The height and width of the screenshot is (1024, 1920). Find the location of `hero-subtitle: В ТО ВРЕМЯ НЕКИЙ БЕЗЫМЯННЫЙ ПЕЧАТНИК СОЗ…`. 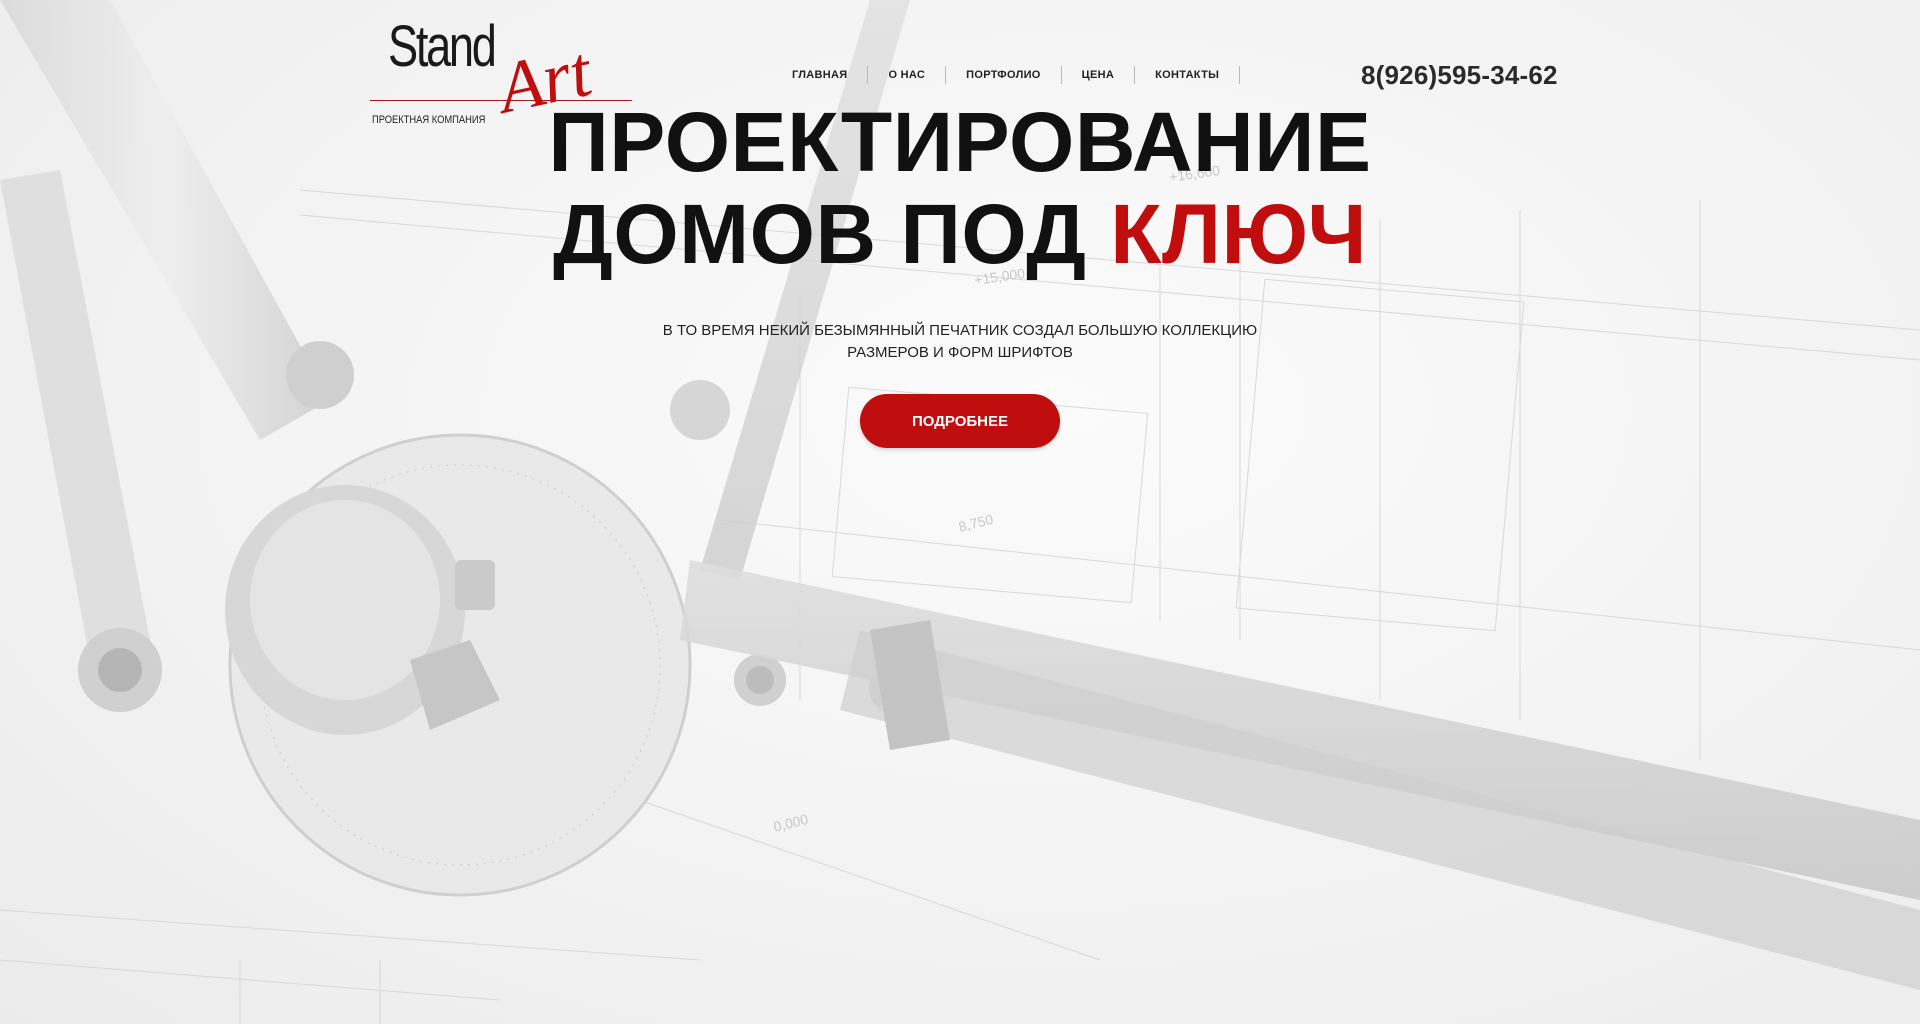

hero-subtitle: В ТО ВРЕМЯ НЕКИЙ БЕЗЫМЯННЫЙ ПЕЧАТНИК СОЗ… is located at coordinates (960, 341).